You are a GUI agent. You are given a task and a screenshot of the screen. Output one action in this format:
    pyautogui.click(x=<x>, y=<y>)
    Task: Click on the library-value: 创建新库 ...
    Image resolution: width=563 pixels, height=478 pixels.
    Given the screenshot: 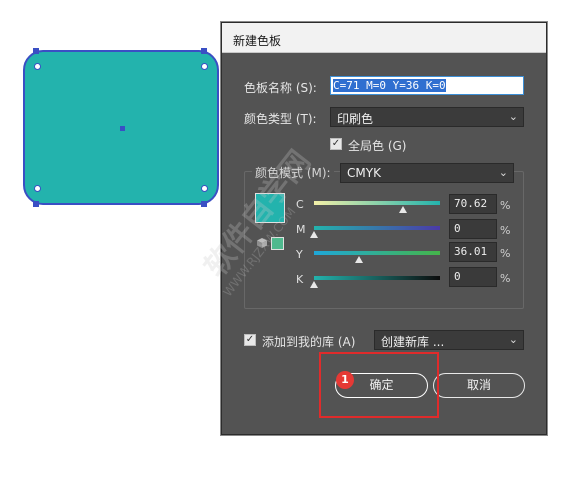 What is the action you would take?
    pyautogui.click(x=413, y=342)
    